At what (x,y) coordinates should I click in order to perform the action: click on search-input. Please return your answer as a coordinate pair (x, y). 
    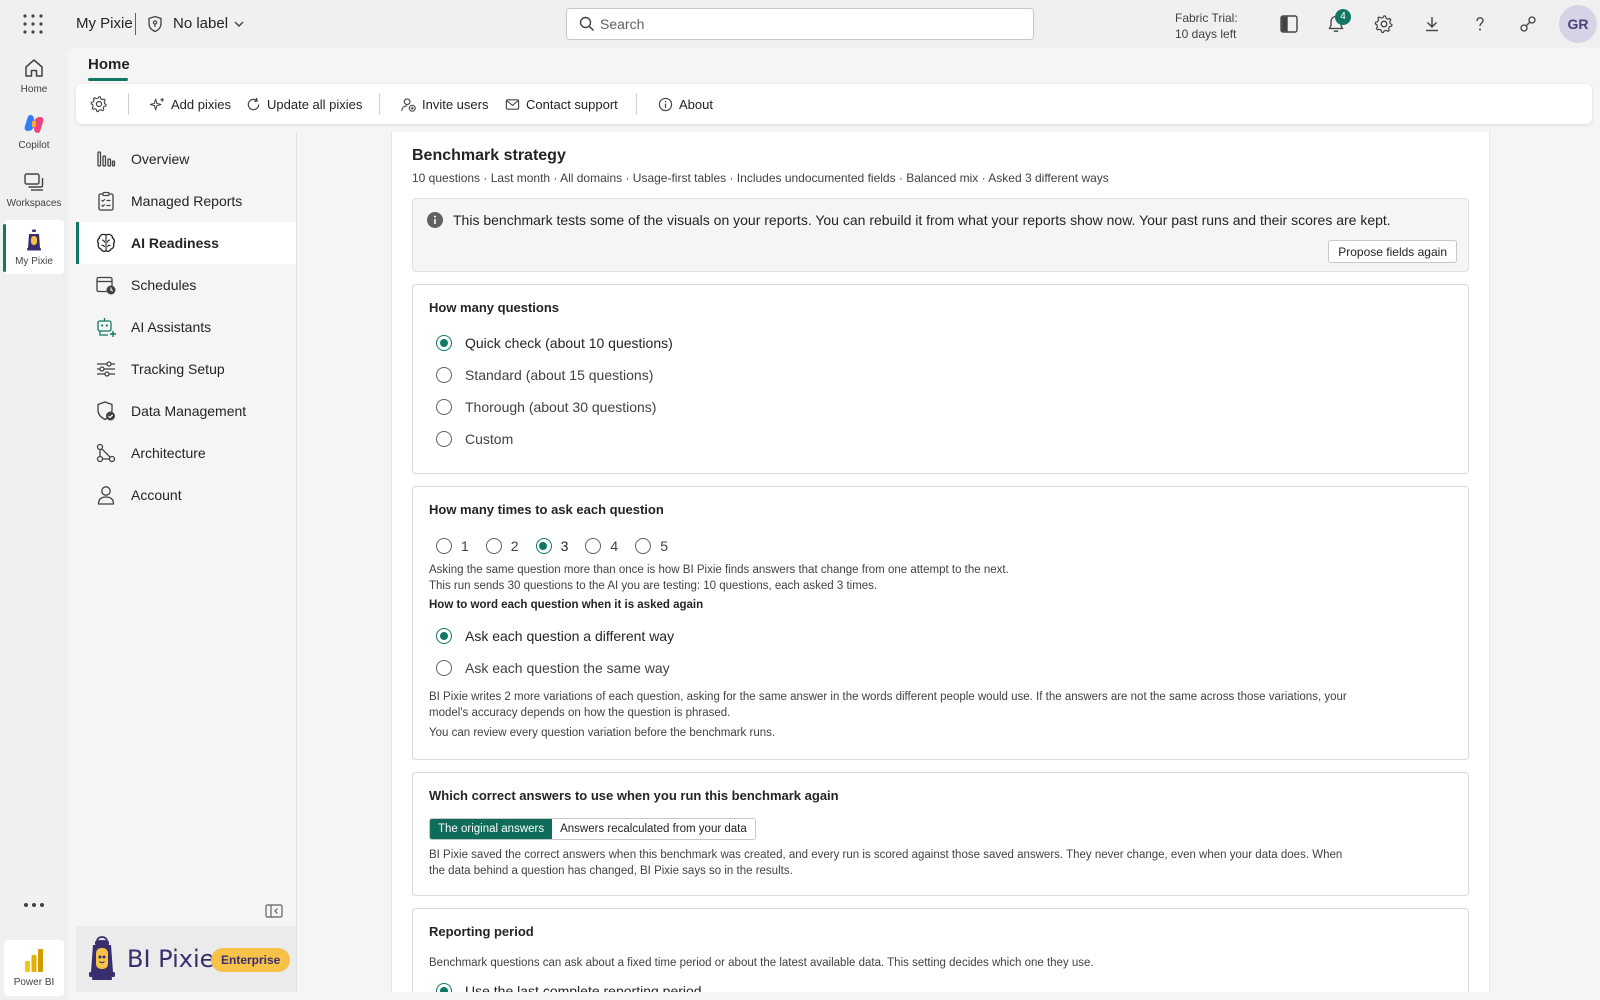
    Looking at the image, I should click on (810, 24).